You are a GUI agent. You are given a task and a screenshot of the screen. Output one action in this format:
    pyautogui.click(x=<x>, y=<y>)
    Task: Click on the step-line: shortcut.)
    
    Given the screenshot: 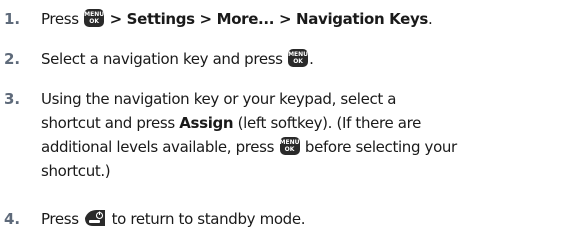 What is the action you would take?
    pyautogui.click(x=76, y=171)
    